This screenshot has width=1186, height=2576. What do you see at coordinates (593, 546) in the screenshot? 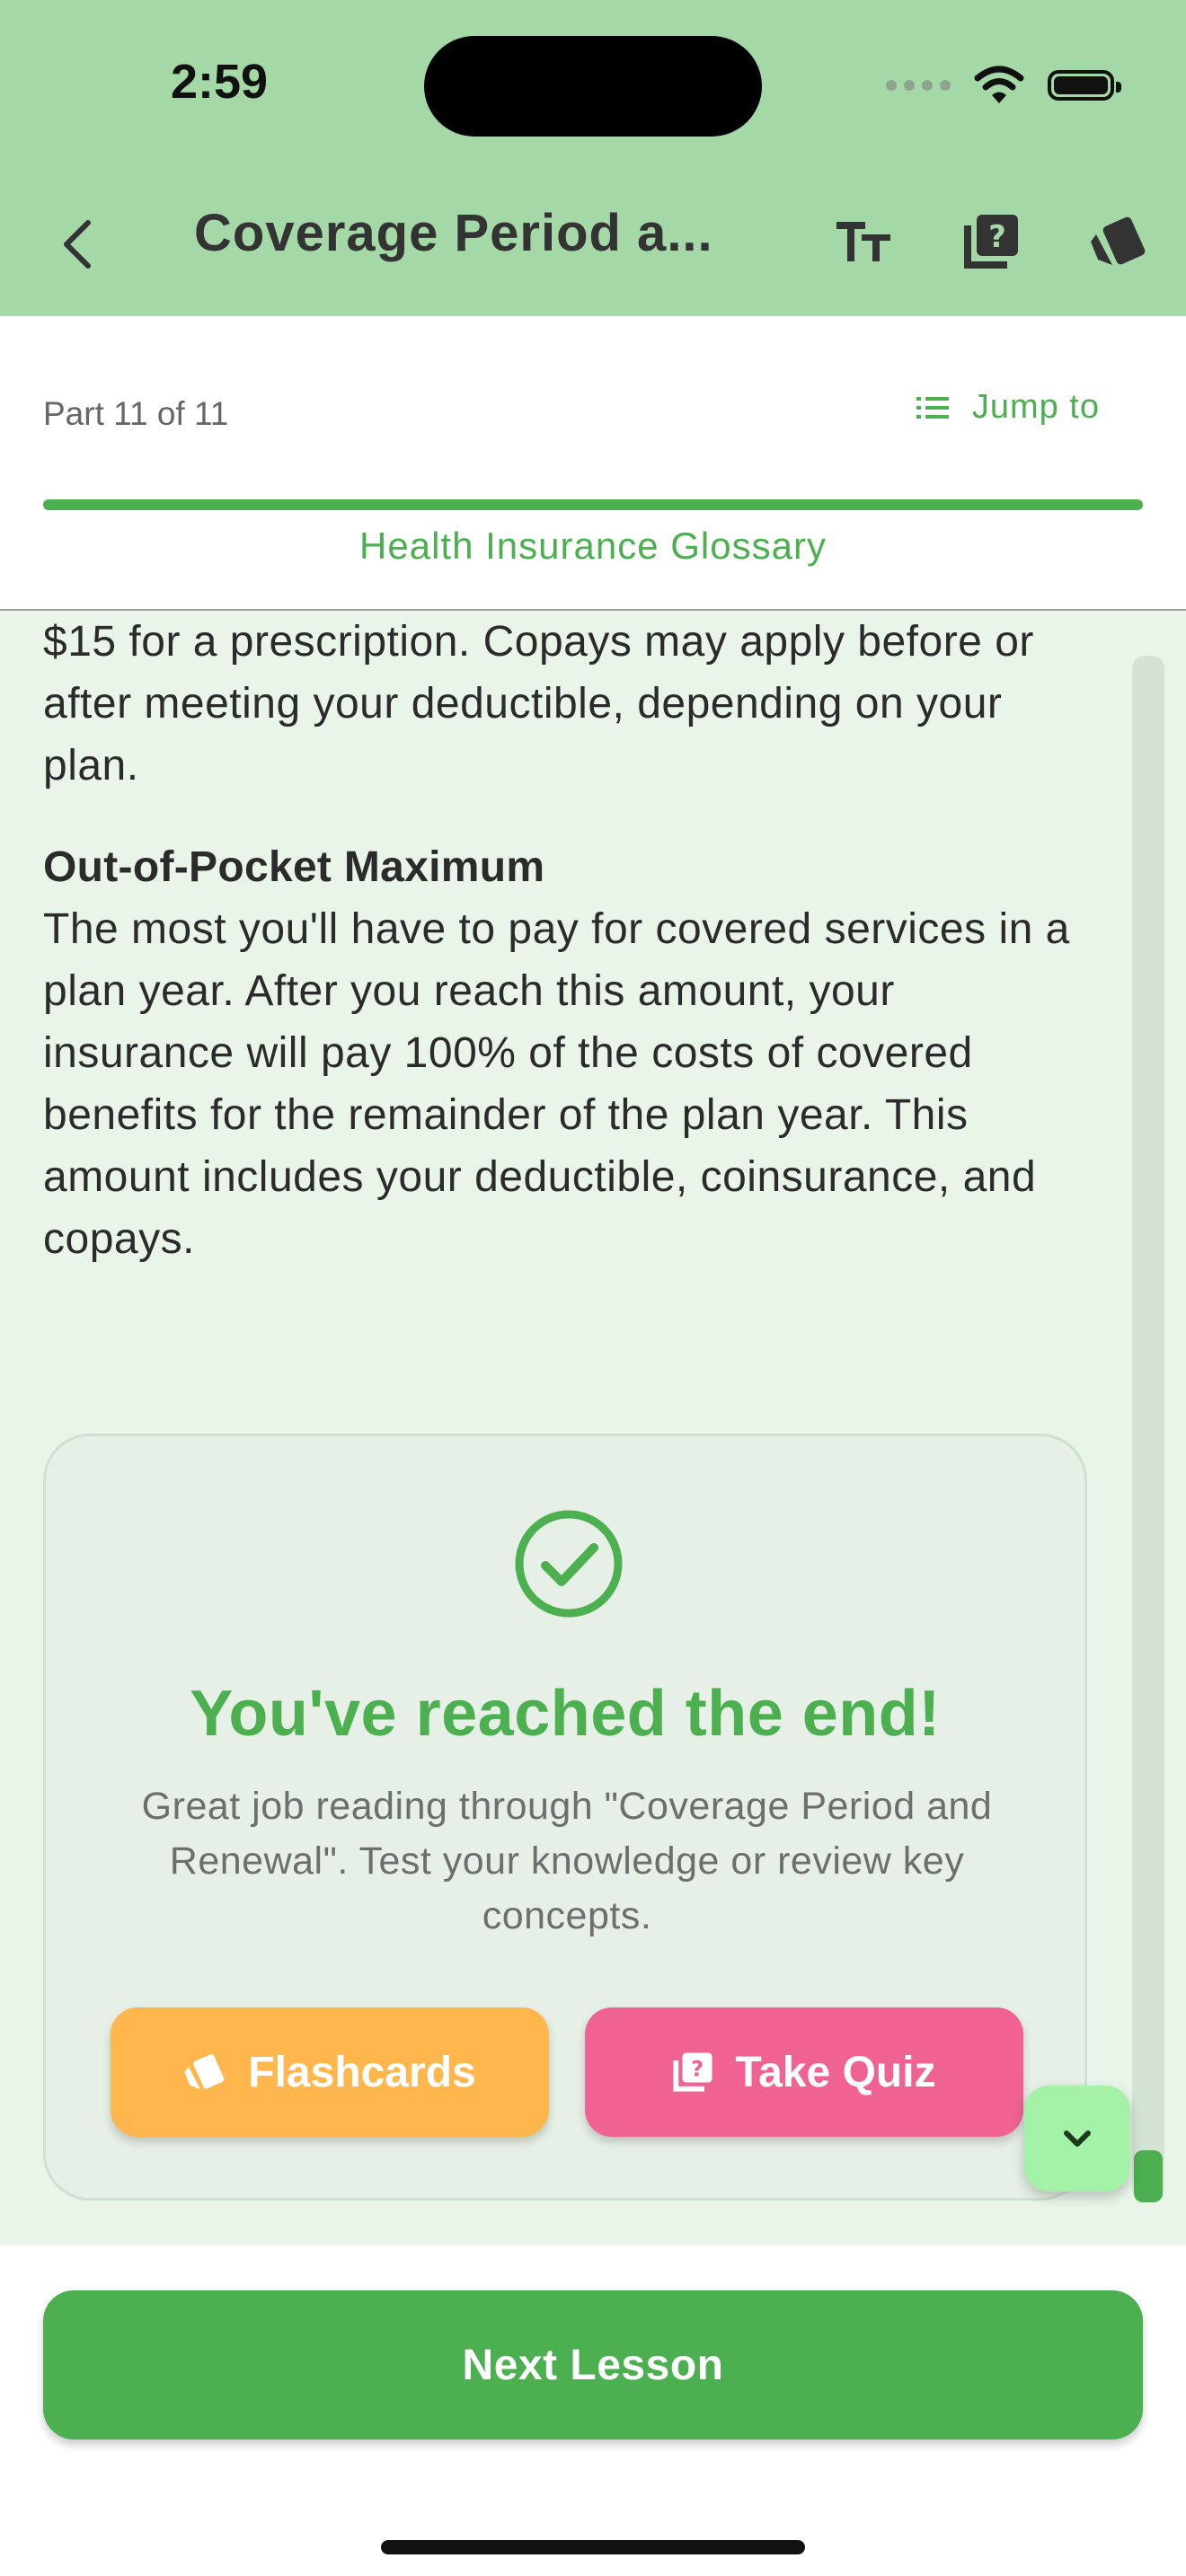
I see `course-name: Health Insurance Glossary` at bounding box center [593, 546].